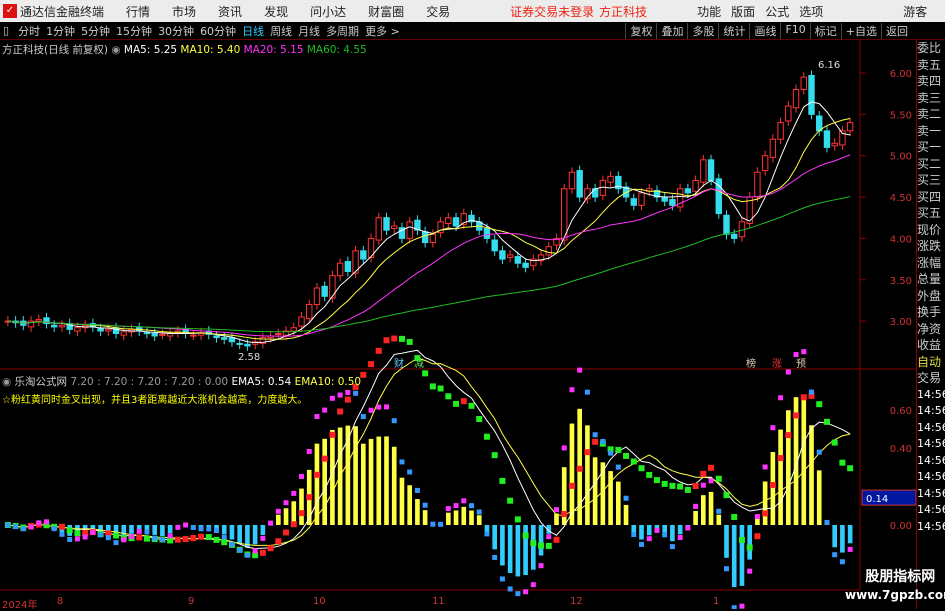 The image size is (945, 611). What do you see at coordinates (191, 601) in the screenshot?
I see `month-label: 9` at bounding box center [191, 601].